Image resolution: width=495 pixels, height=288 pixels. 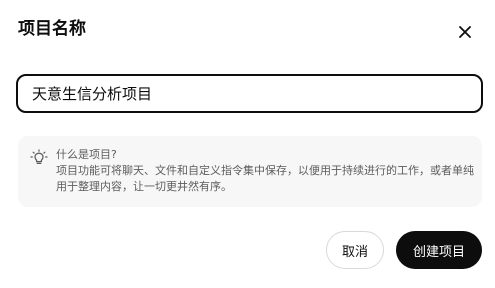 What do you see at coordinates (439, 250) in the screenshot?
I see `create-project-button: 创建项目` at bounding box center [439, 250].